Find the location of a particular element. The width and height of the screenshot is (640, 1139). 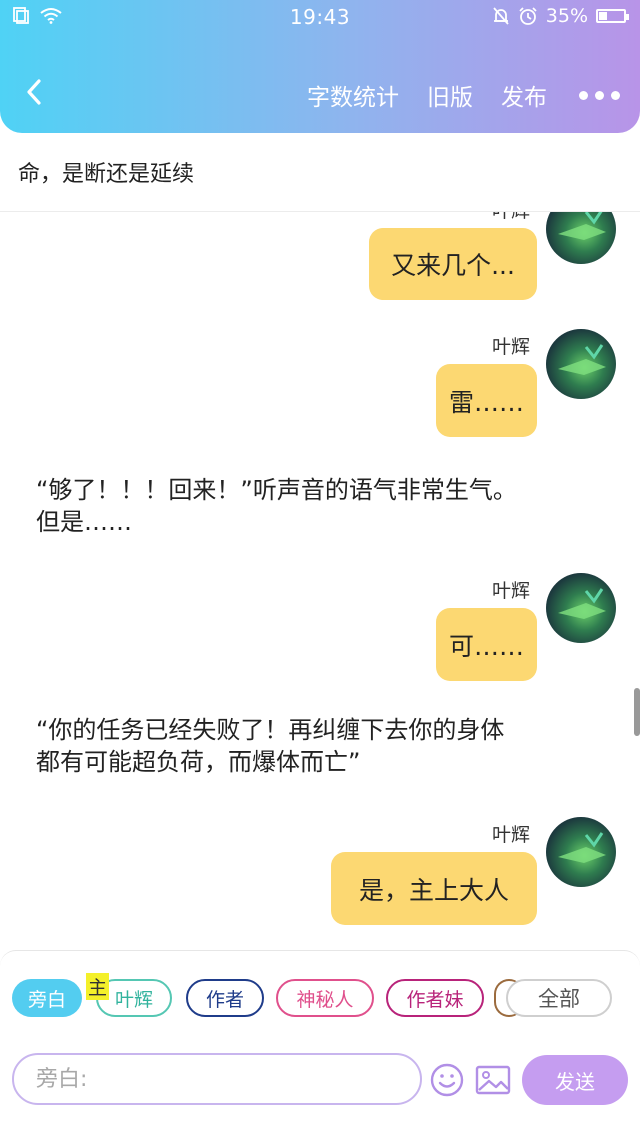

scrollbar-thumb is located at coordinates (637, 712).